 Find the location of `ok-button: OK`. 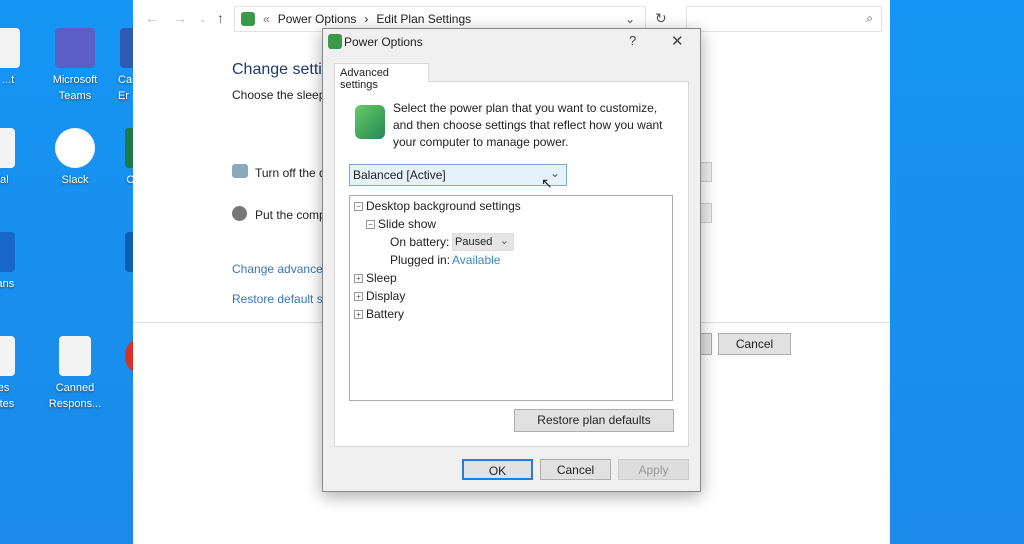

ok-button: OK is located at coordinates (497, 469).